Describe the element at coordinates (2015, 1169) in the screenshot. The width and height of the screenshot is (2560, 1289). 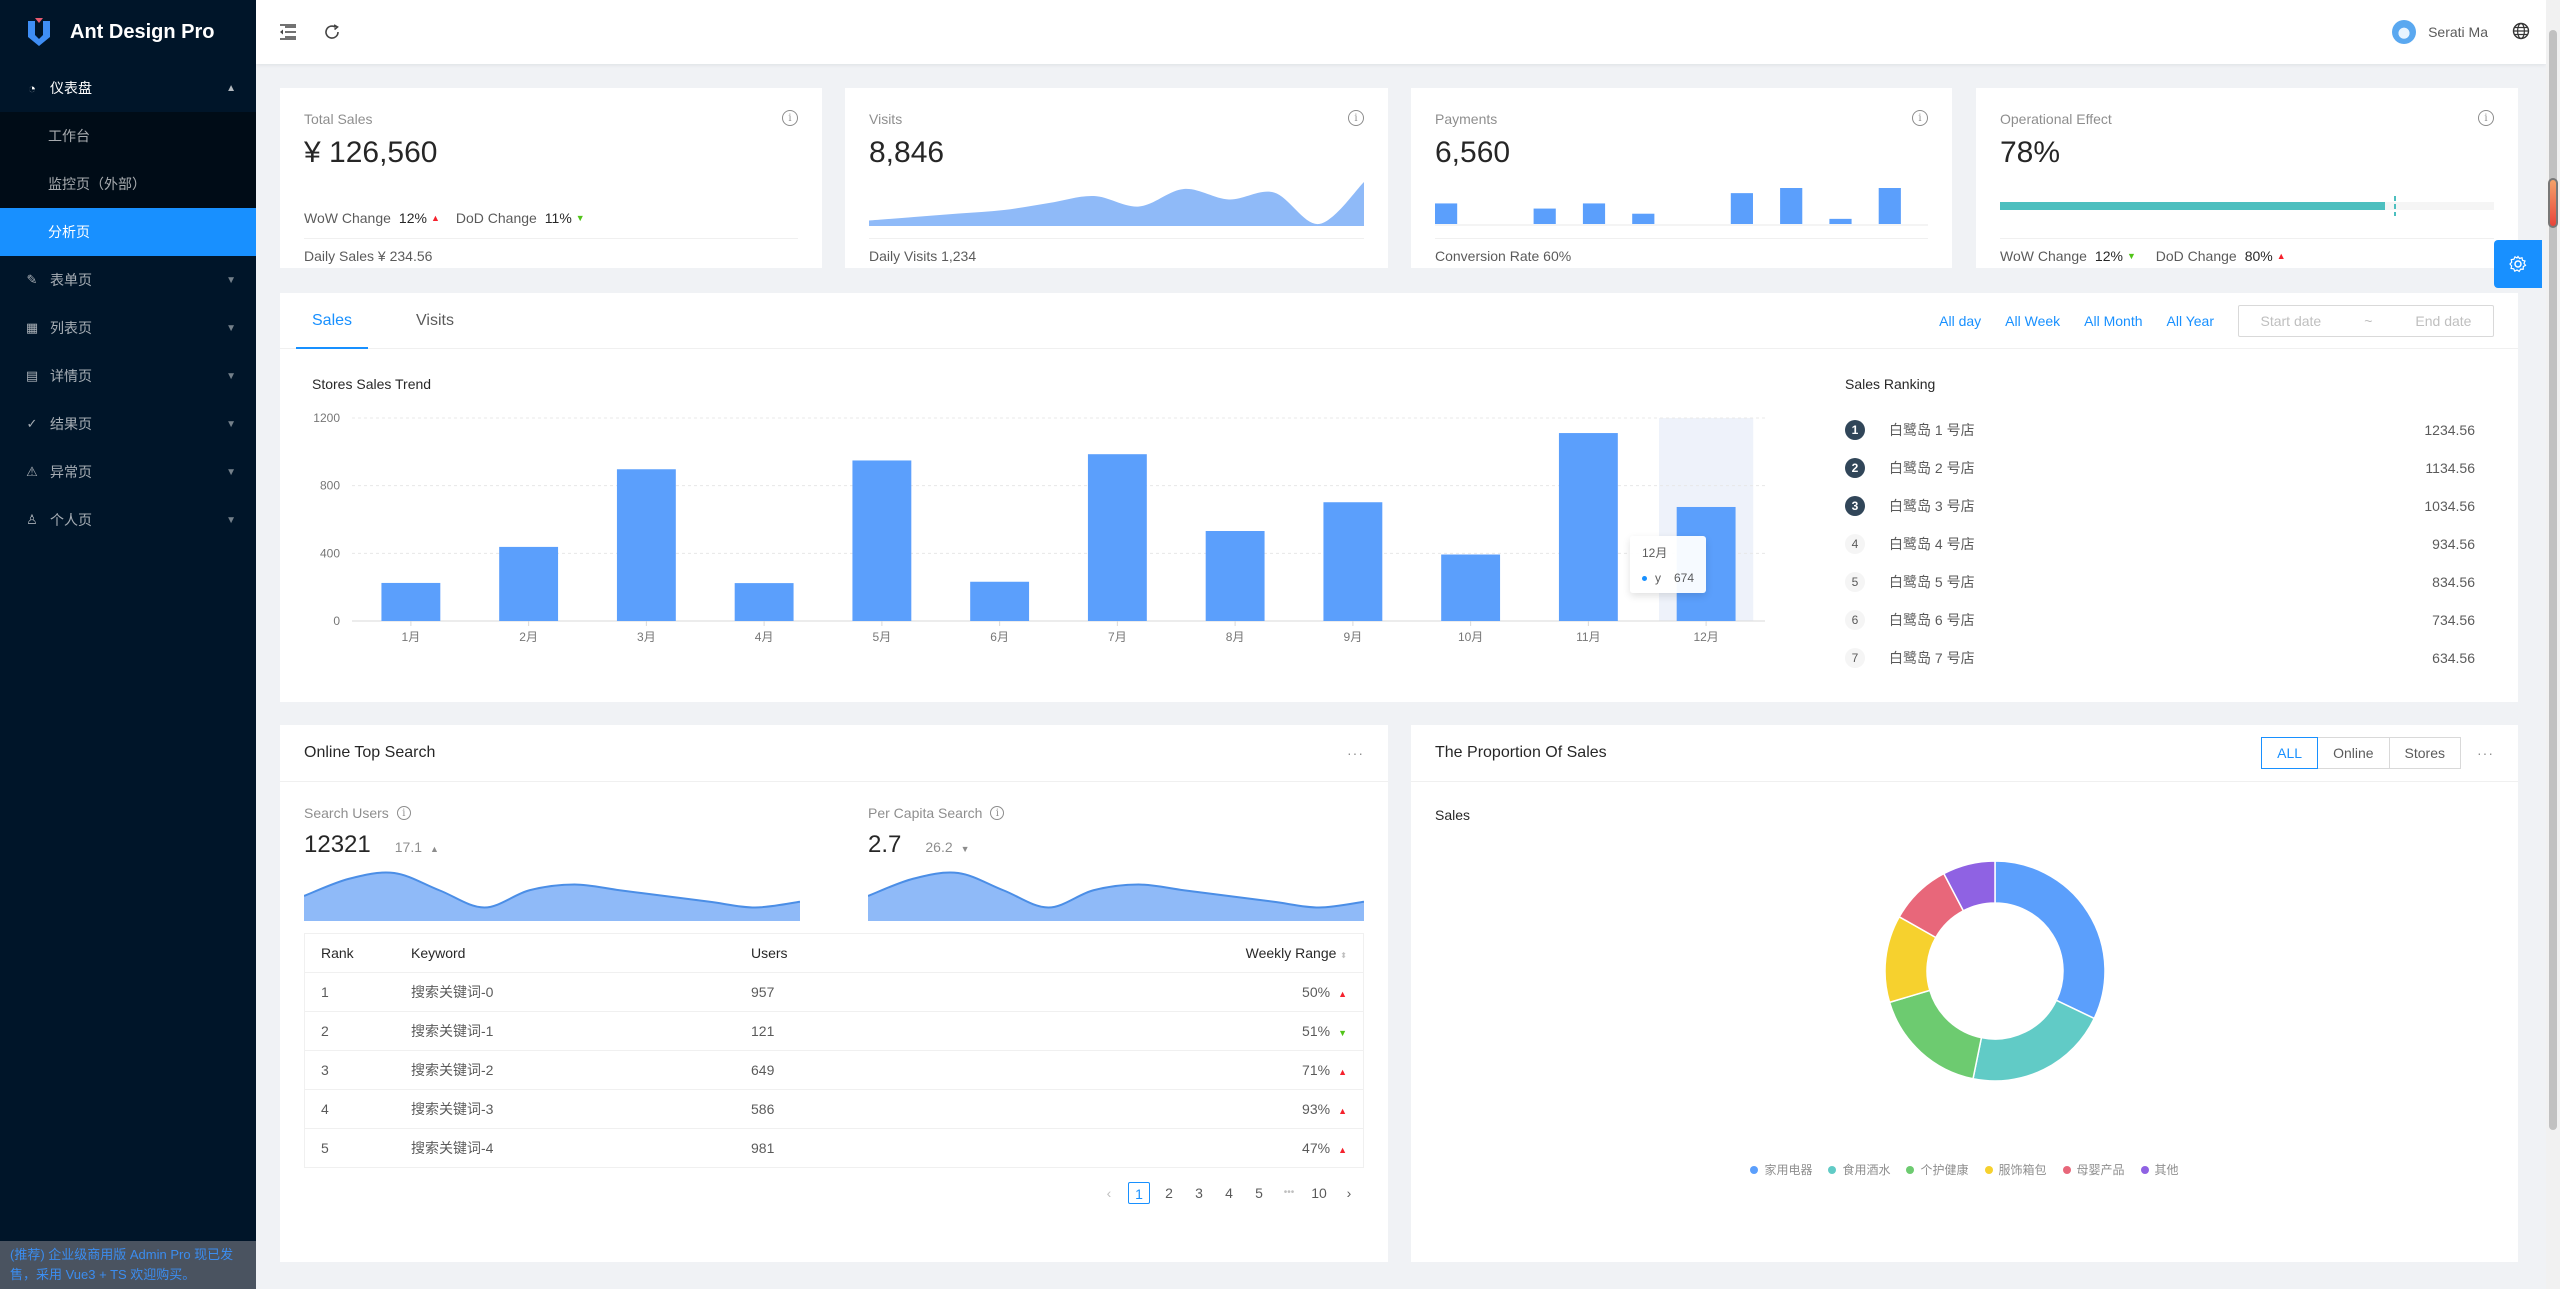
I see `legend-item: 服饰箱包` at that location.